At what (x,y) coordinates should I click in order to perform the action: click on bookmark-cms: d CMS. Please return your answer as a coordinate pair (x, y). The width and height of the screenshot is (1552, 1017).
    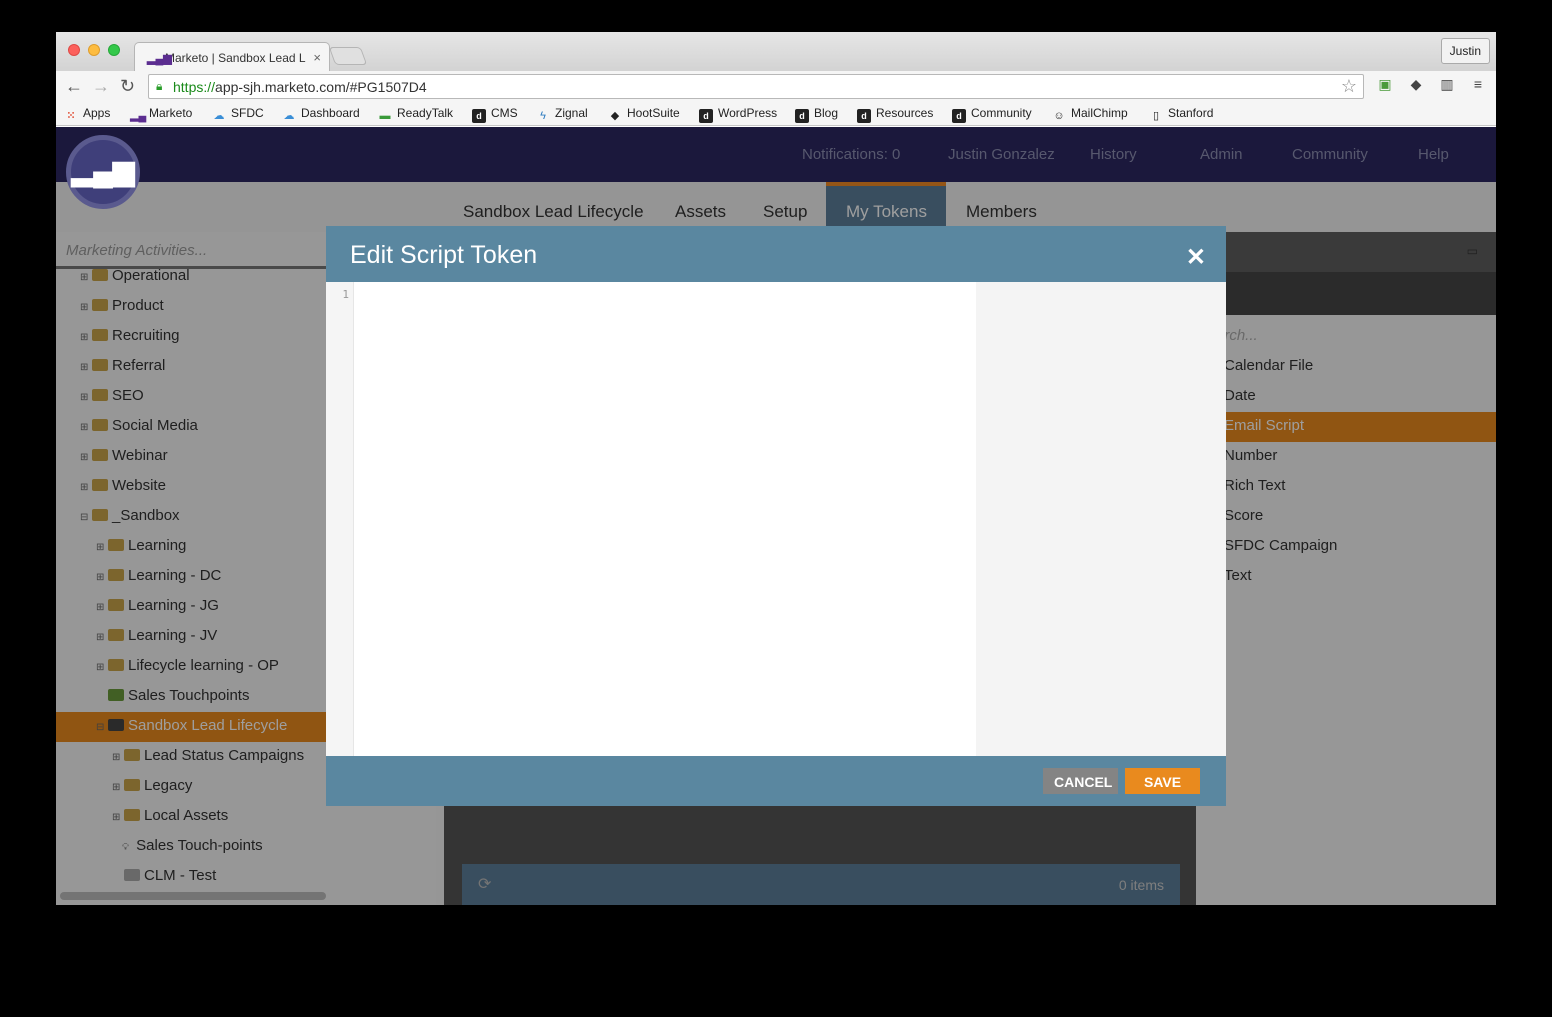
    Looking at the image, I should click on (495, 114).